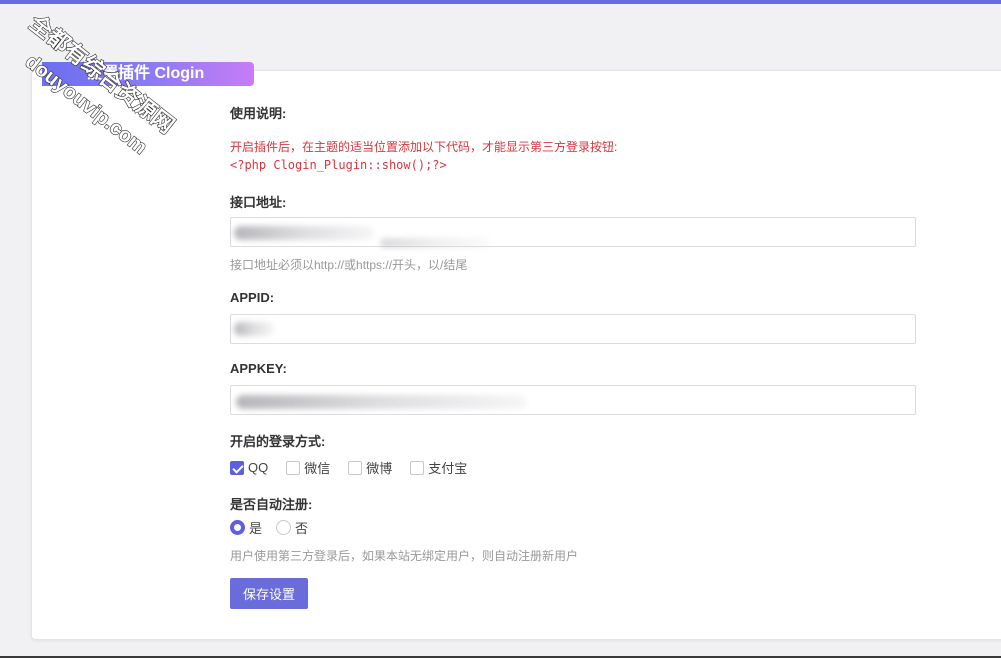  What do you see at coordinates (500, 2) in the screenshot?
I see `top-accent-bar` at bounding box center [500, 2].